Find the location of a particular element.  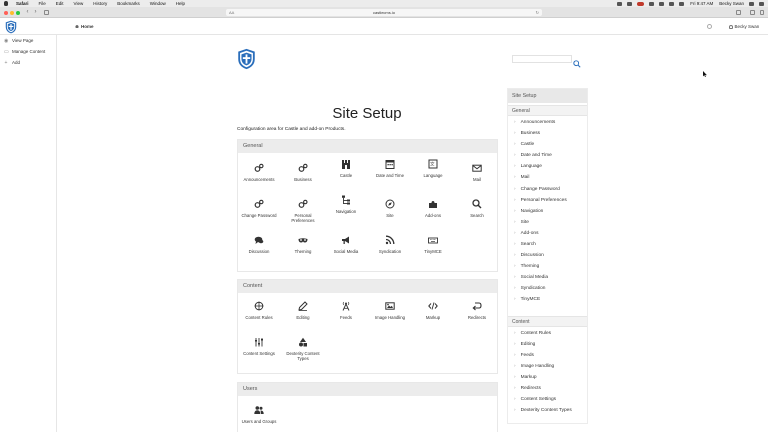

tile-date-and-time: Date and Time is located at coordinates (390, 168).